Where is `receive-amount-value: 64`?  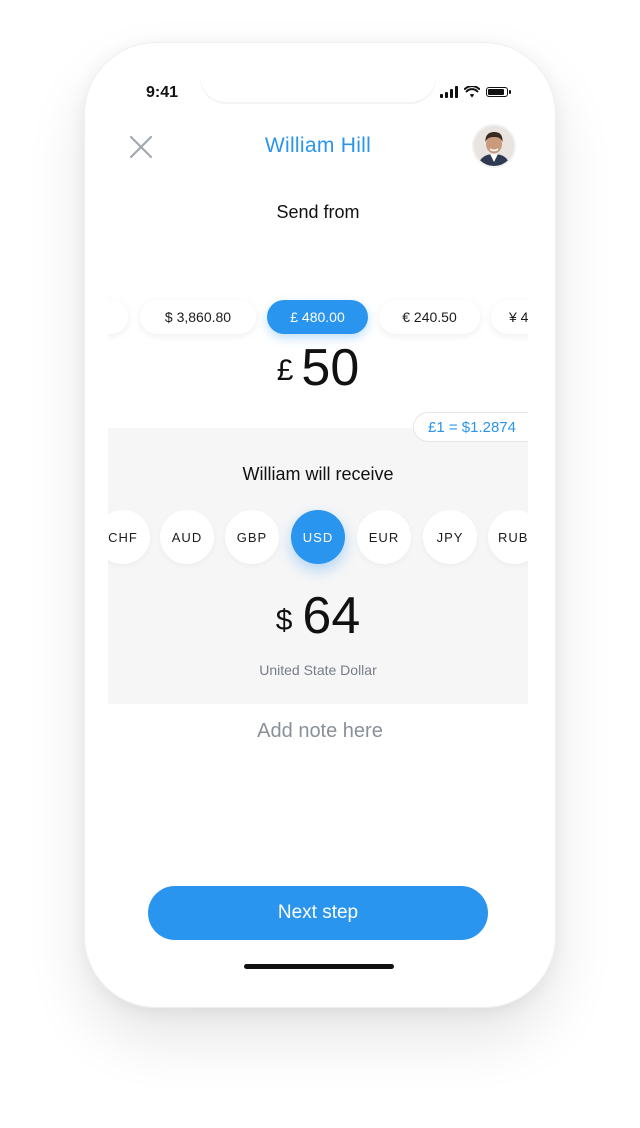 receive-amount-value: 64 is located at coordinates (331, 616).